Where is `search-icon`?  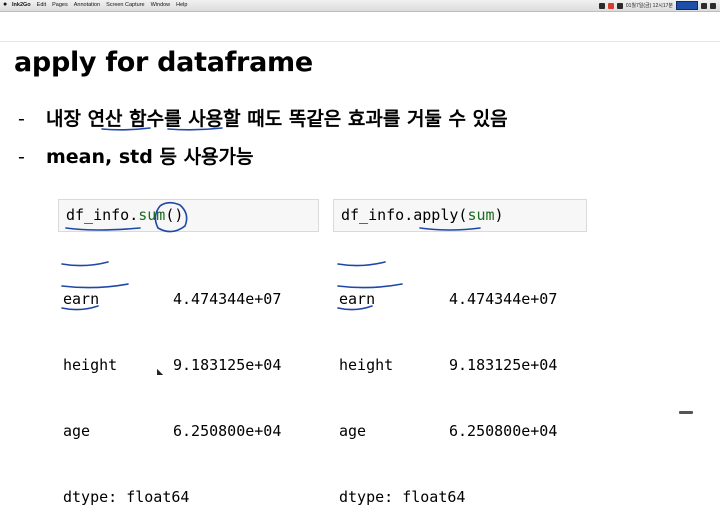
search-icon is located at coordinates (704, 5).